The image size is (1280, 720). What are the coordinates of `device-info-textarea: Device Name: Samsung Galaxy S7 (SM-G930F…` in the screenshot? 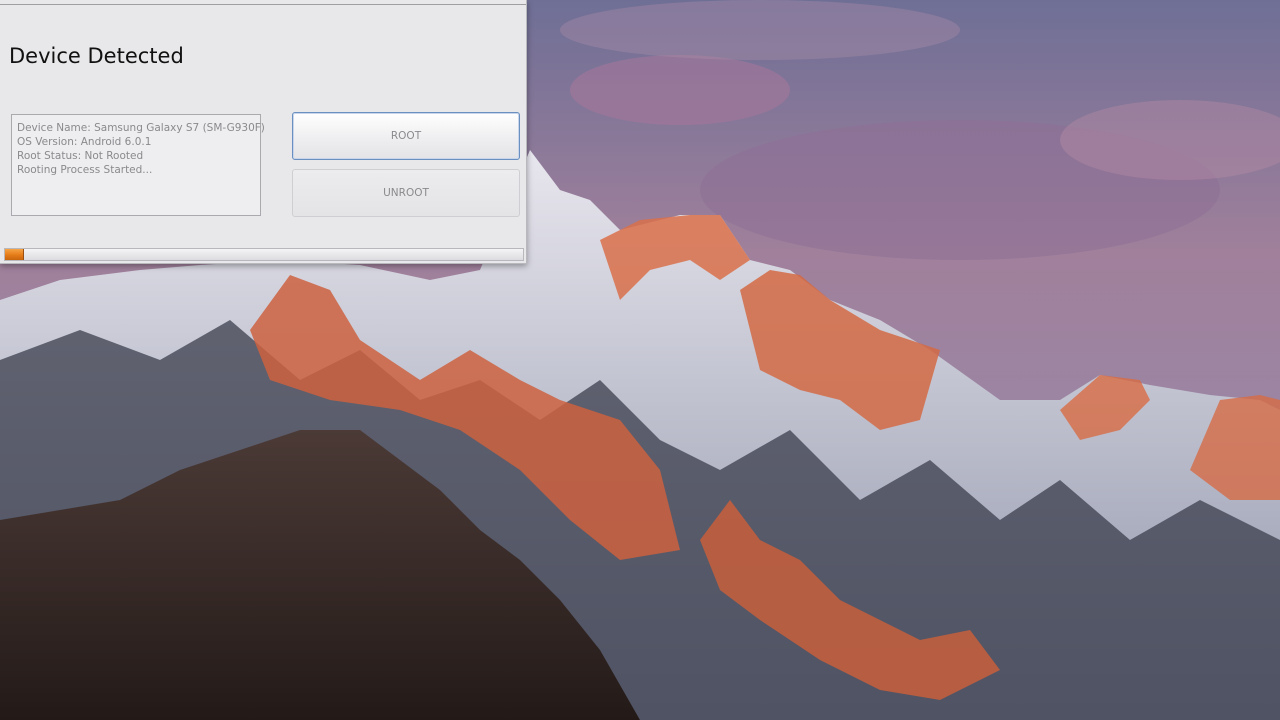 It's located at (138, 165).